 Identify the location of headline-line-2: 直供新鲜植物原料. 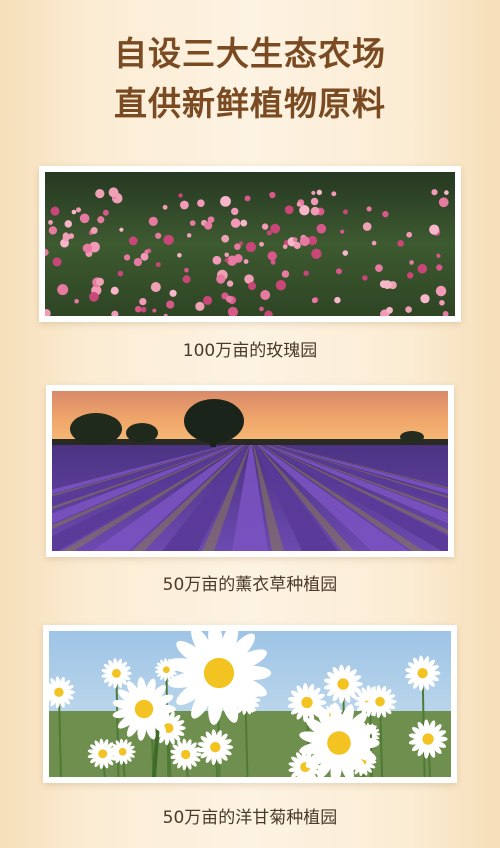
(250, 103).